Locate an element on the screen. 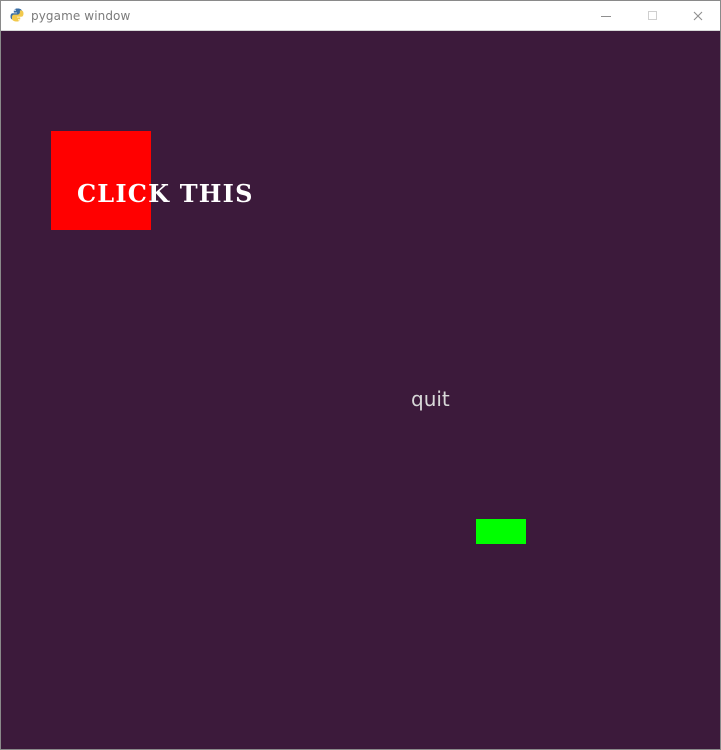 The width and height of the screenshot is (721, 750). maximize-icon is located at coordinates (652, 15).